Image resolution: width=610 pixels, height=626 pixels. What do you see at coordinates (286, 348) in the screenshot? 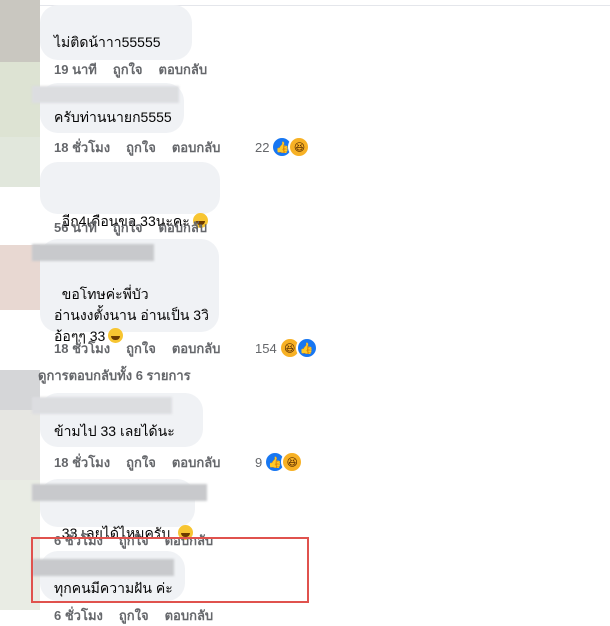
I see `reaction-summary: 154 😆 👍` at bounding box center [286, 348].